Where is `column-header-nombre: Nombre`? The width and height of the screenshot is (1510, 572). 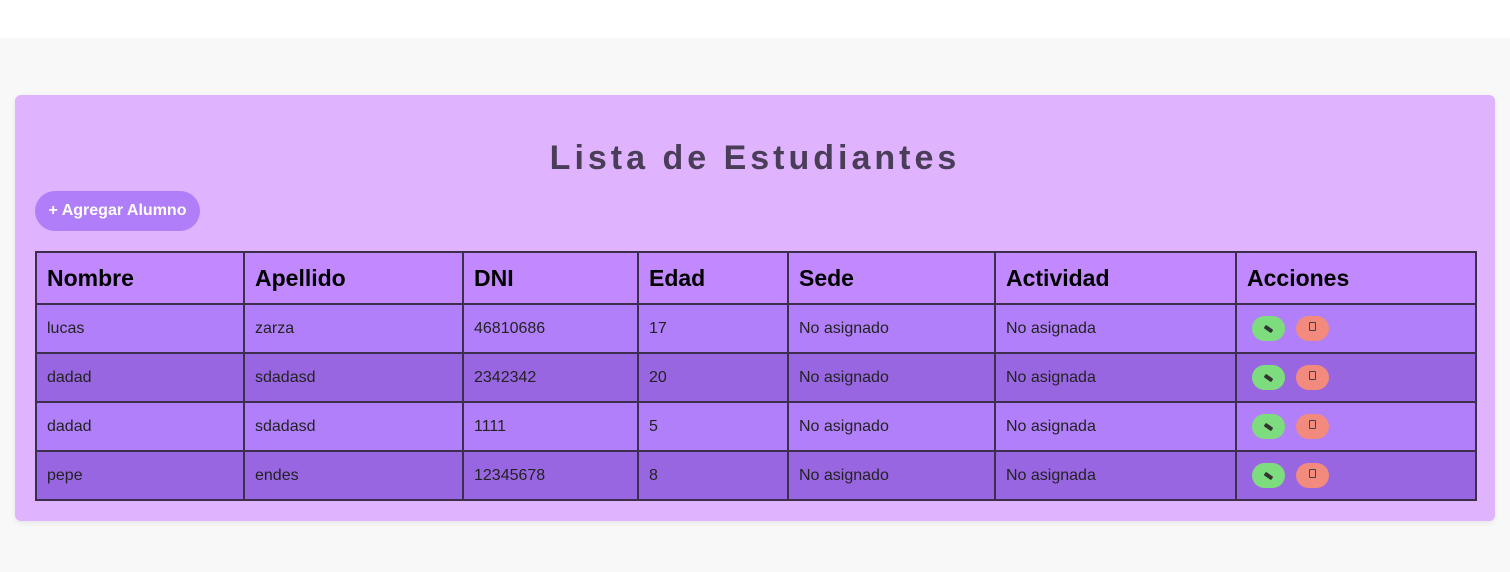
column-header-nombre: Nombre is located at coordinates (140, 278).